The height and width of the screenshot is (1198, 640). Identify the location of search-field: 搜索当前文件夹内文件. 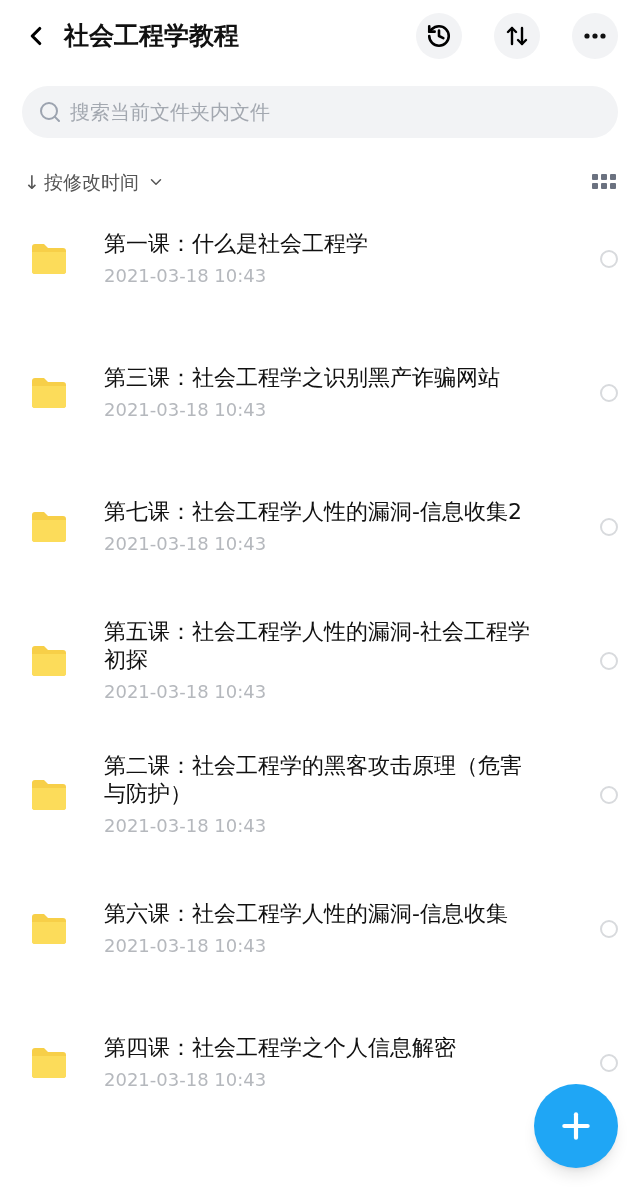
(320, 112).